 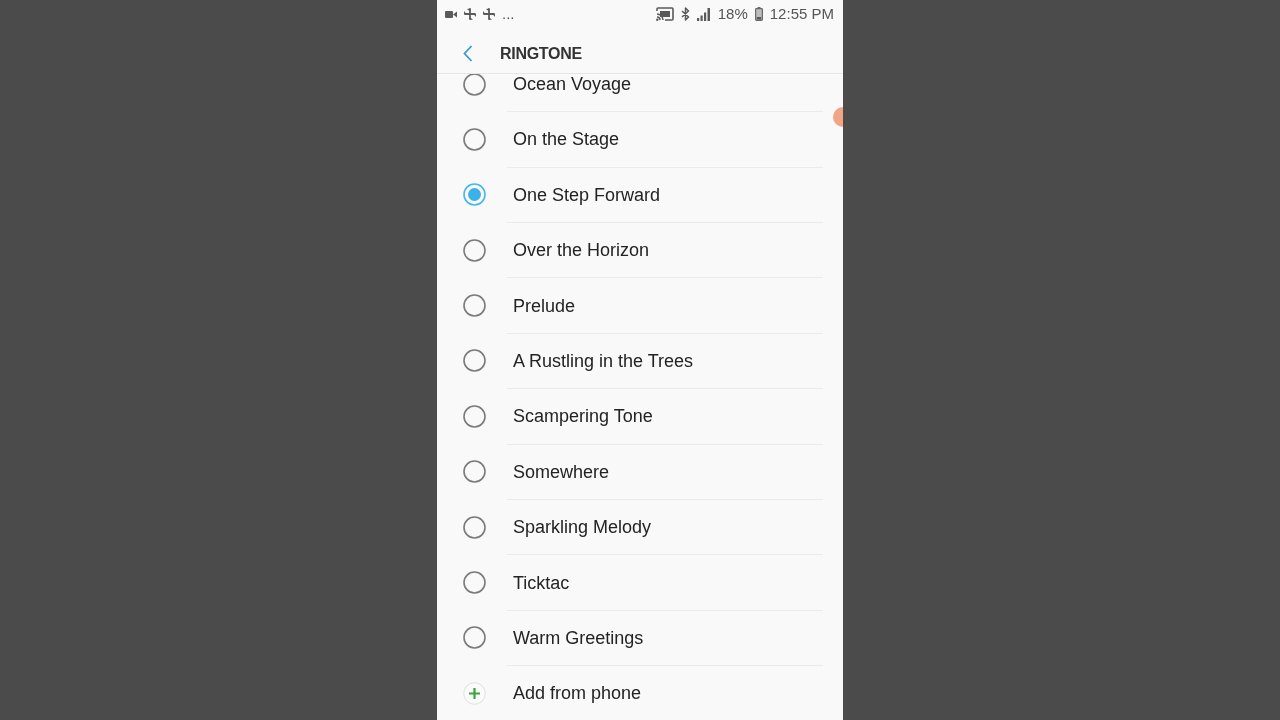 What do you see at coordinates (630, 582) in the screenshot?
I see `ringtone-option: Ticktac` at bounding box center [630, 582].